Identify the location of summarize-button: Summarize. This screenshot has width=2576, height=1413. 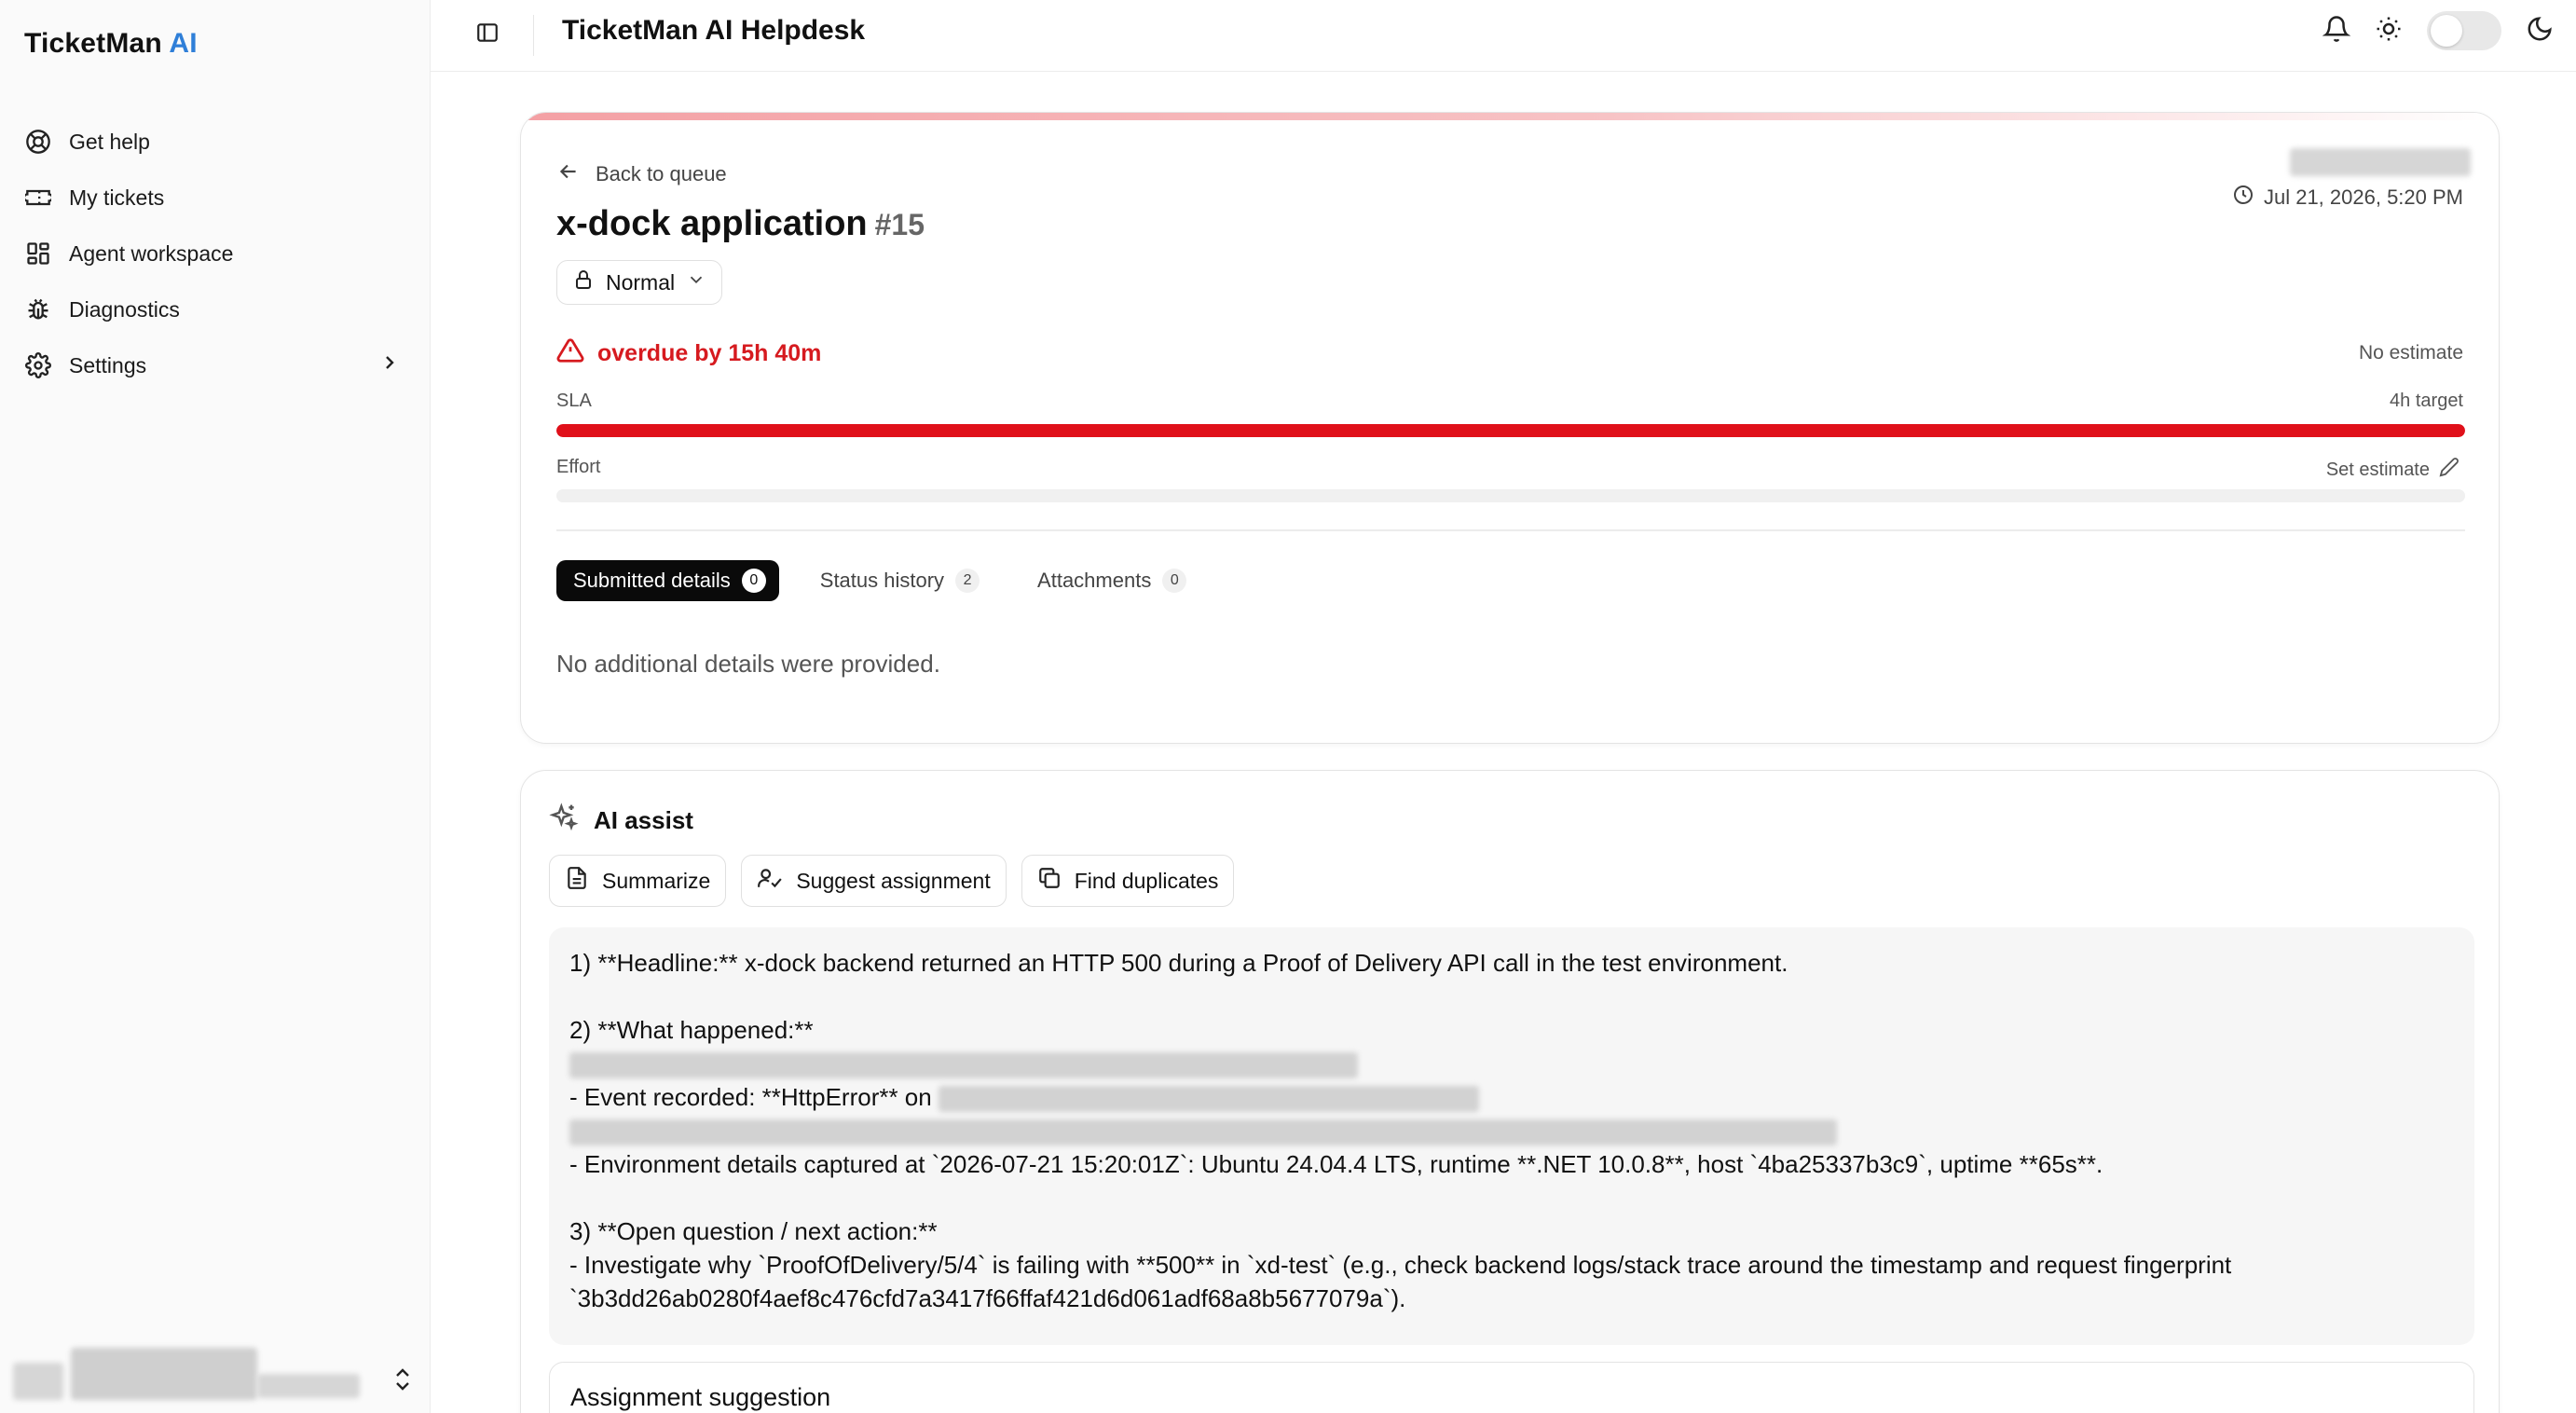
(638, 881).